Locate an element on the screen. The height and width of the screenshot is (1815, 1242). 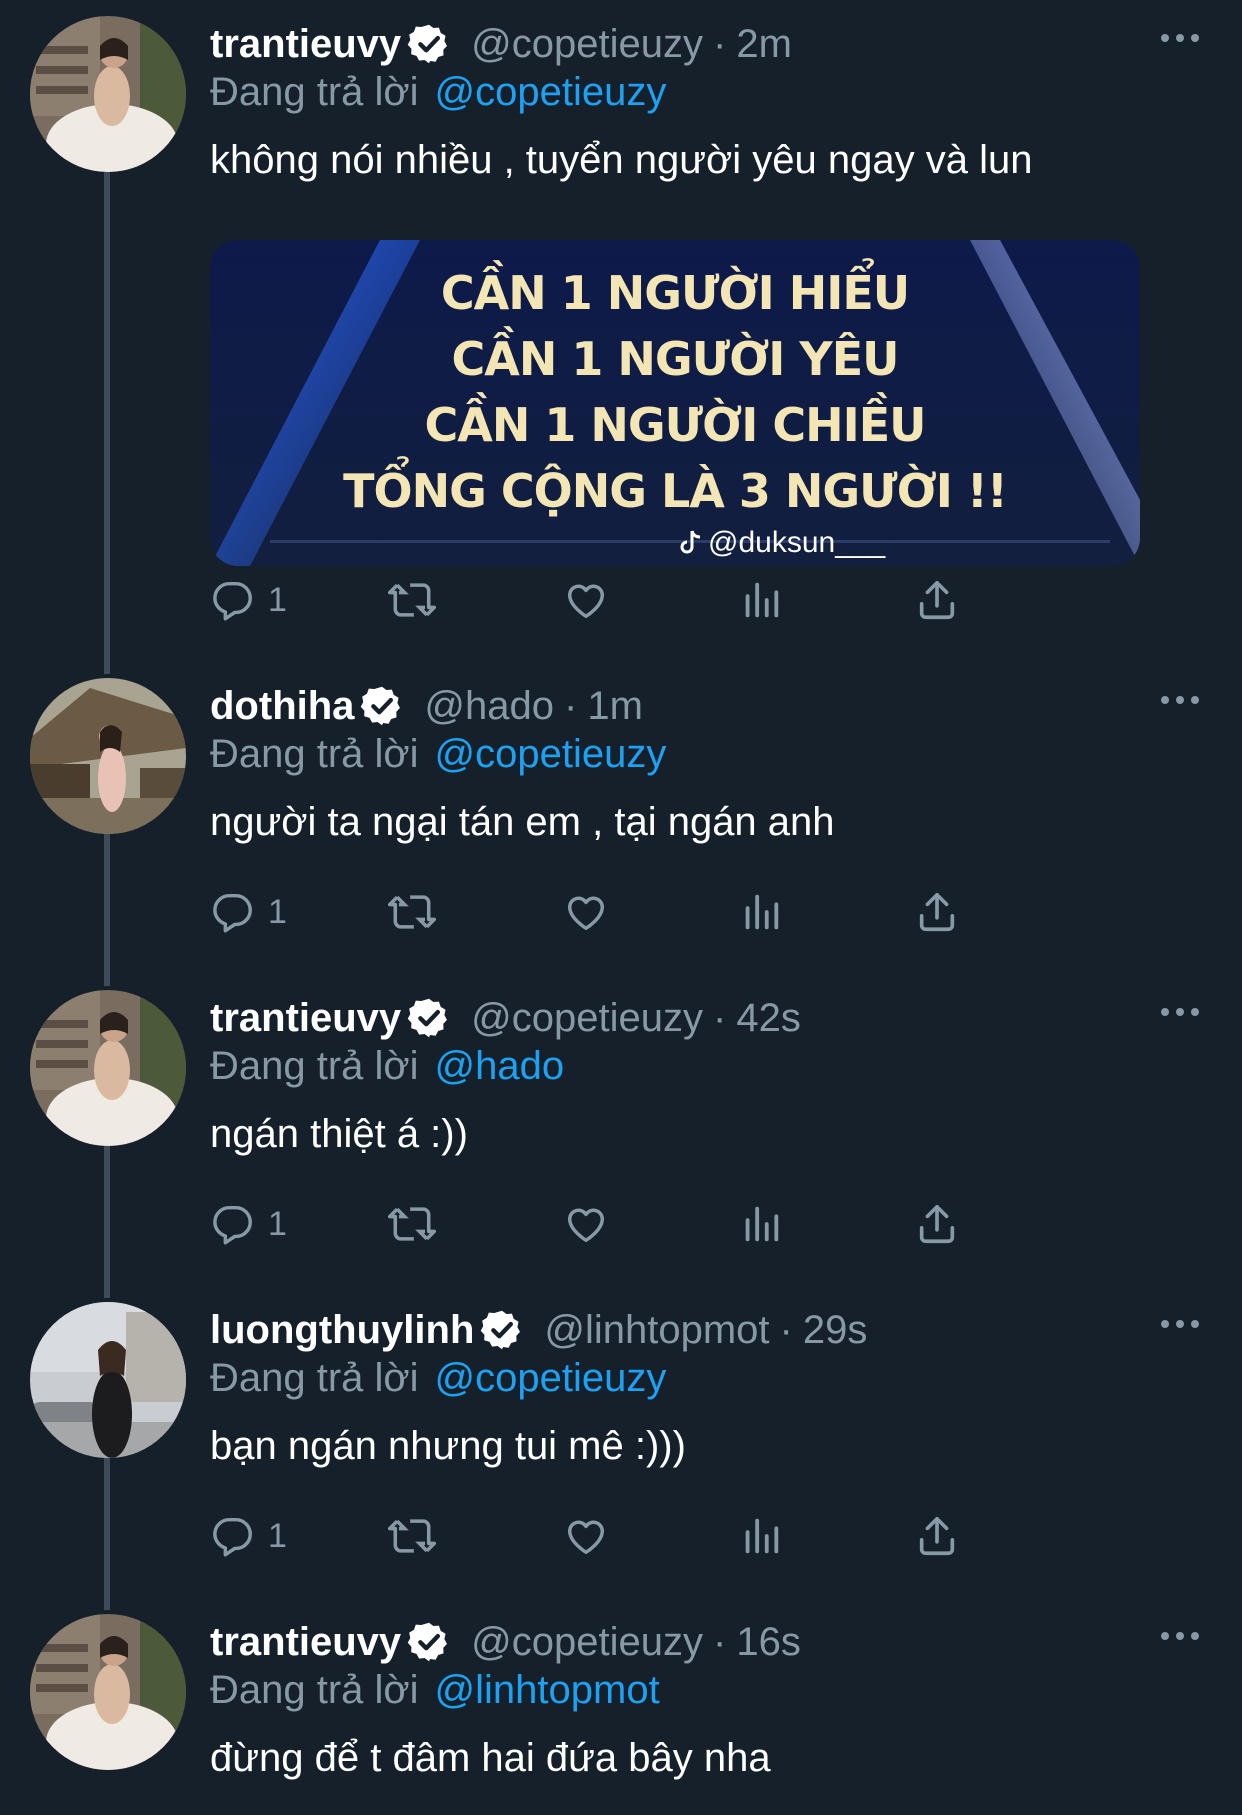
display-name: dothiha is located at coordinates (282, 706).